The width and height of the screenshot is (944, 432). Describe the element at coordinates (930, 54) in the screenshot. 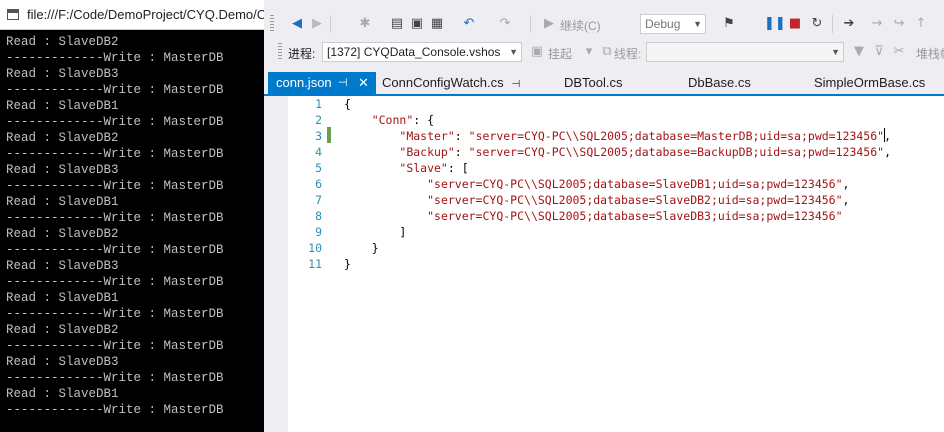

I see `stack-frame-label: 堆栈帧` at that location.